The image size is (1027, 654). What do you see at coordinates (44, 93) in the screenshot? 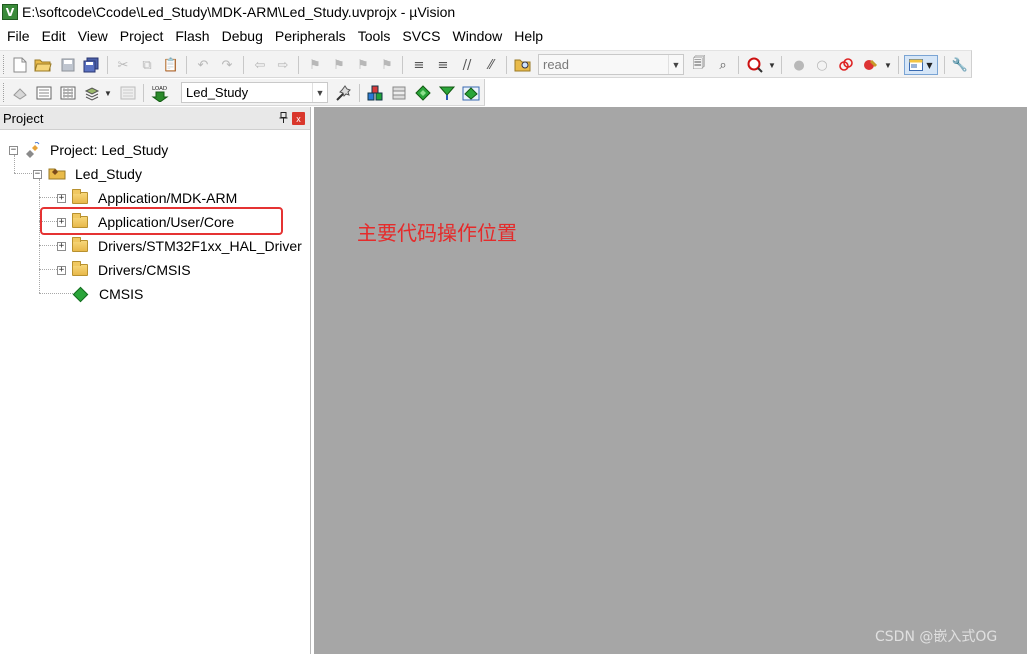
I see `build-icon` at bounding box center [44, 93].